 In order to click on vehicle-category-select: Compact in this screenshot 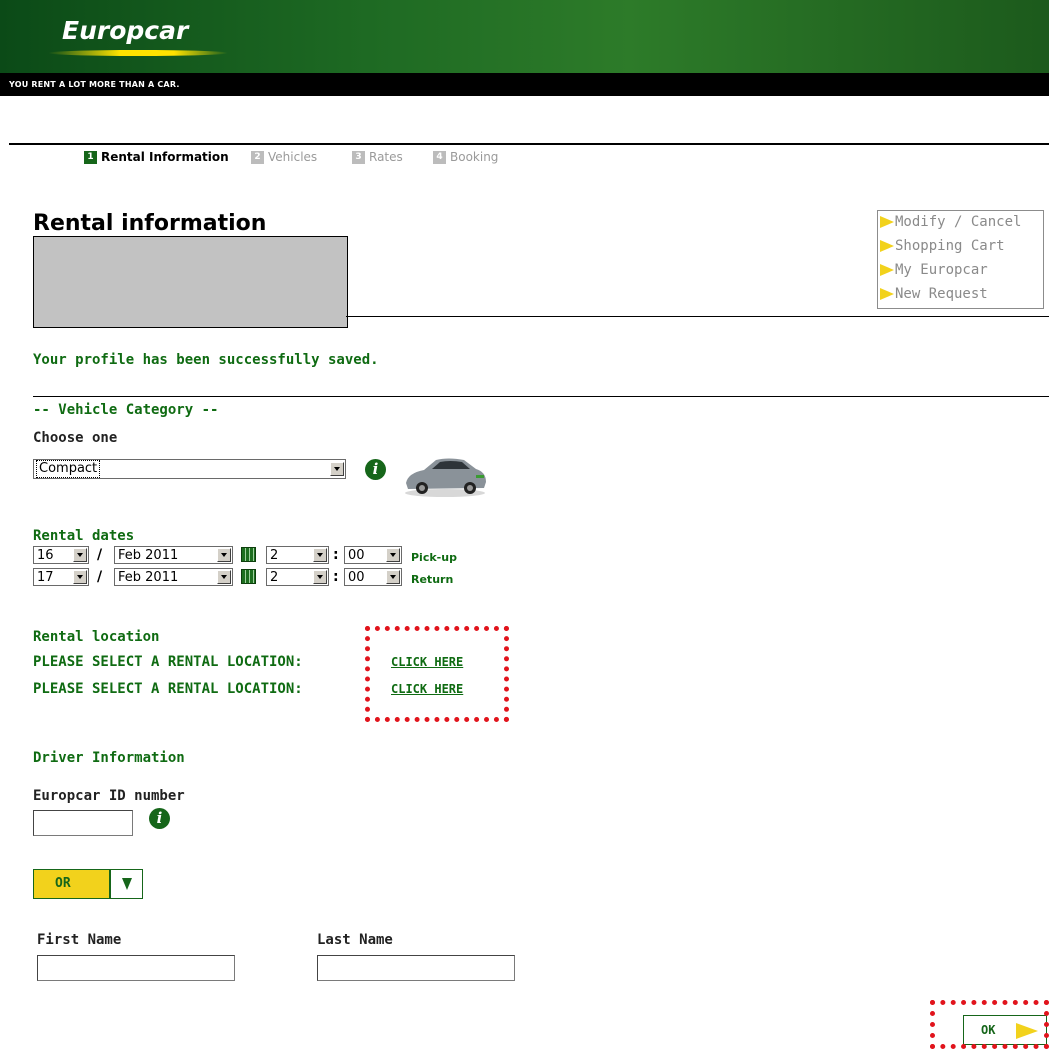, I will do `click(189, 469)`.